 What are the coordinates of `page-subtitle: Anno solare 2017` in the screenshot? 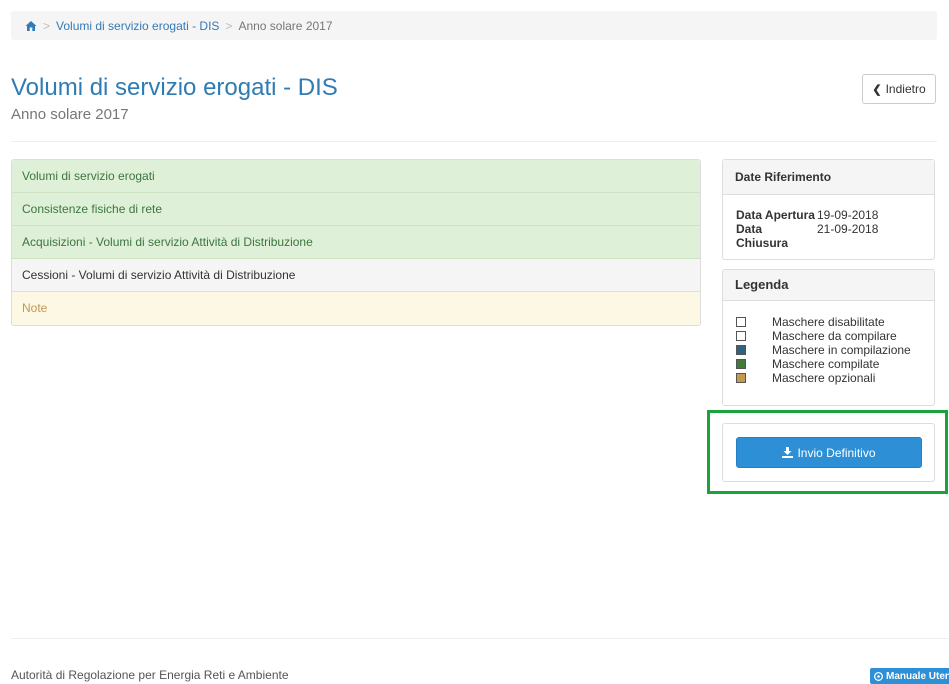 It's located at (70, 114).